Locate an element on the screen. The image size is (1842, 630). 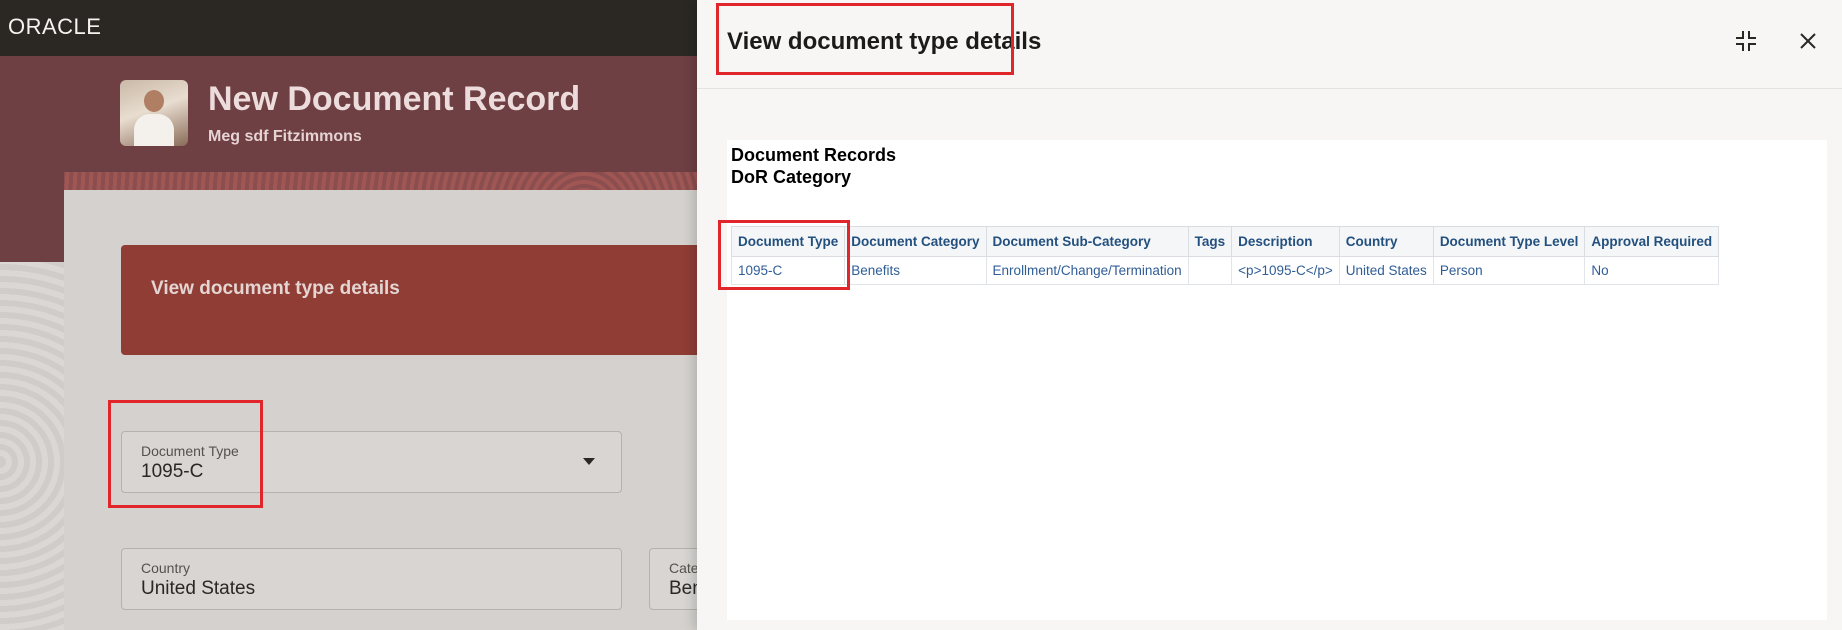
country-field: Country United States is located at coordinates (371, 579).